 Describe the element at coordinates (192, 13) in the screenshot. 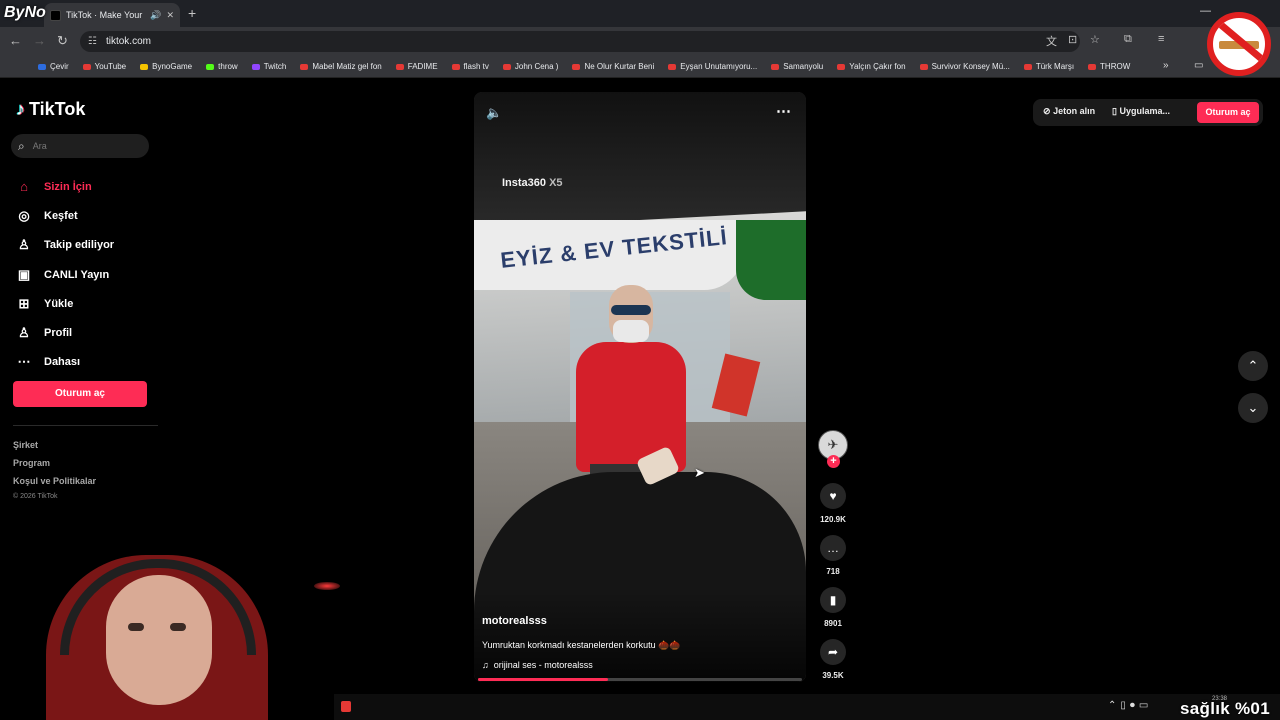

I see `new-tab-icon: +` at that location.